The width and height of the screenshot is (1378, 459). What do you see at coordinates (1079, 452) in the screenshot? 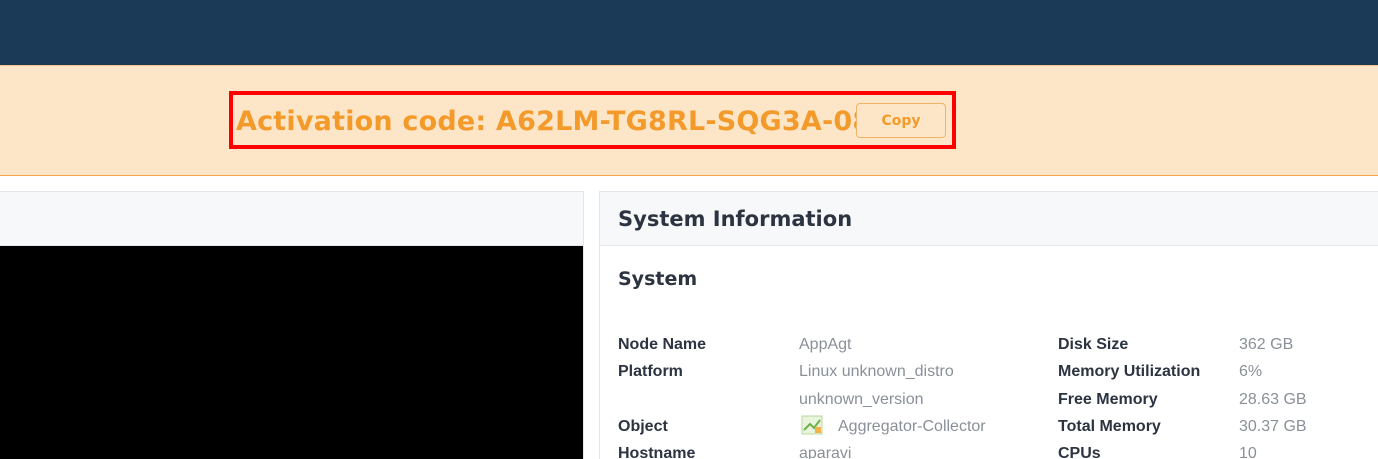
I see `cpus-label: CPUs` at bounding box center [1079, 452].